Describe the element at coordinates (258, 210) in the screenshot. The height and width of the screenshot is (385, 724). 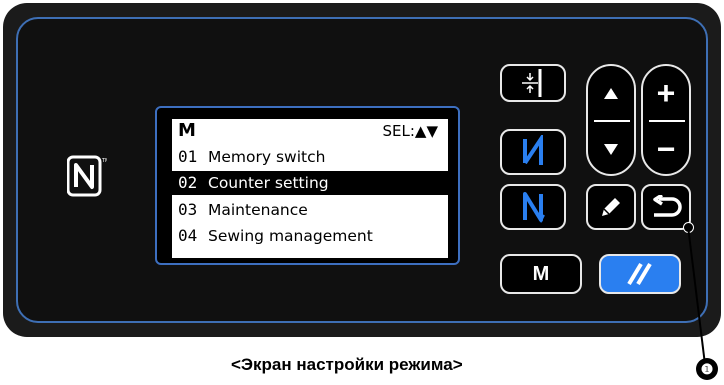
I see `menu-item-label: Maintenance` at that location.